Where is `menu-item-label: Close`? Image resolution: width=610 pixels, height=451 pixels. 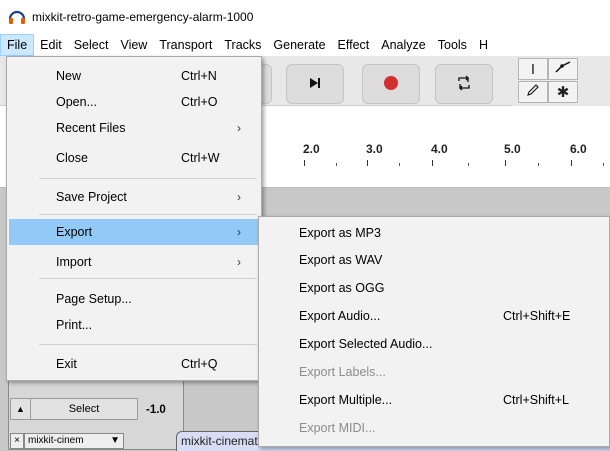
menu-item-label: Close is located at coordinates (72, 158).